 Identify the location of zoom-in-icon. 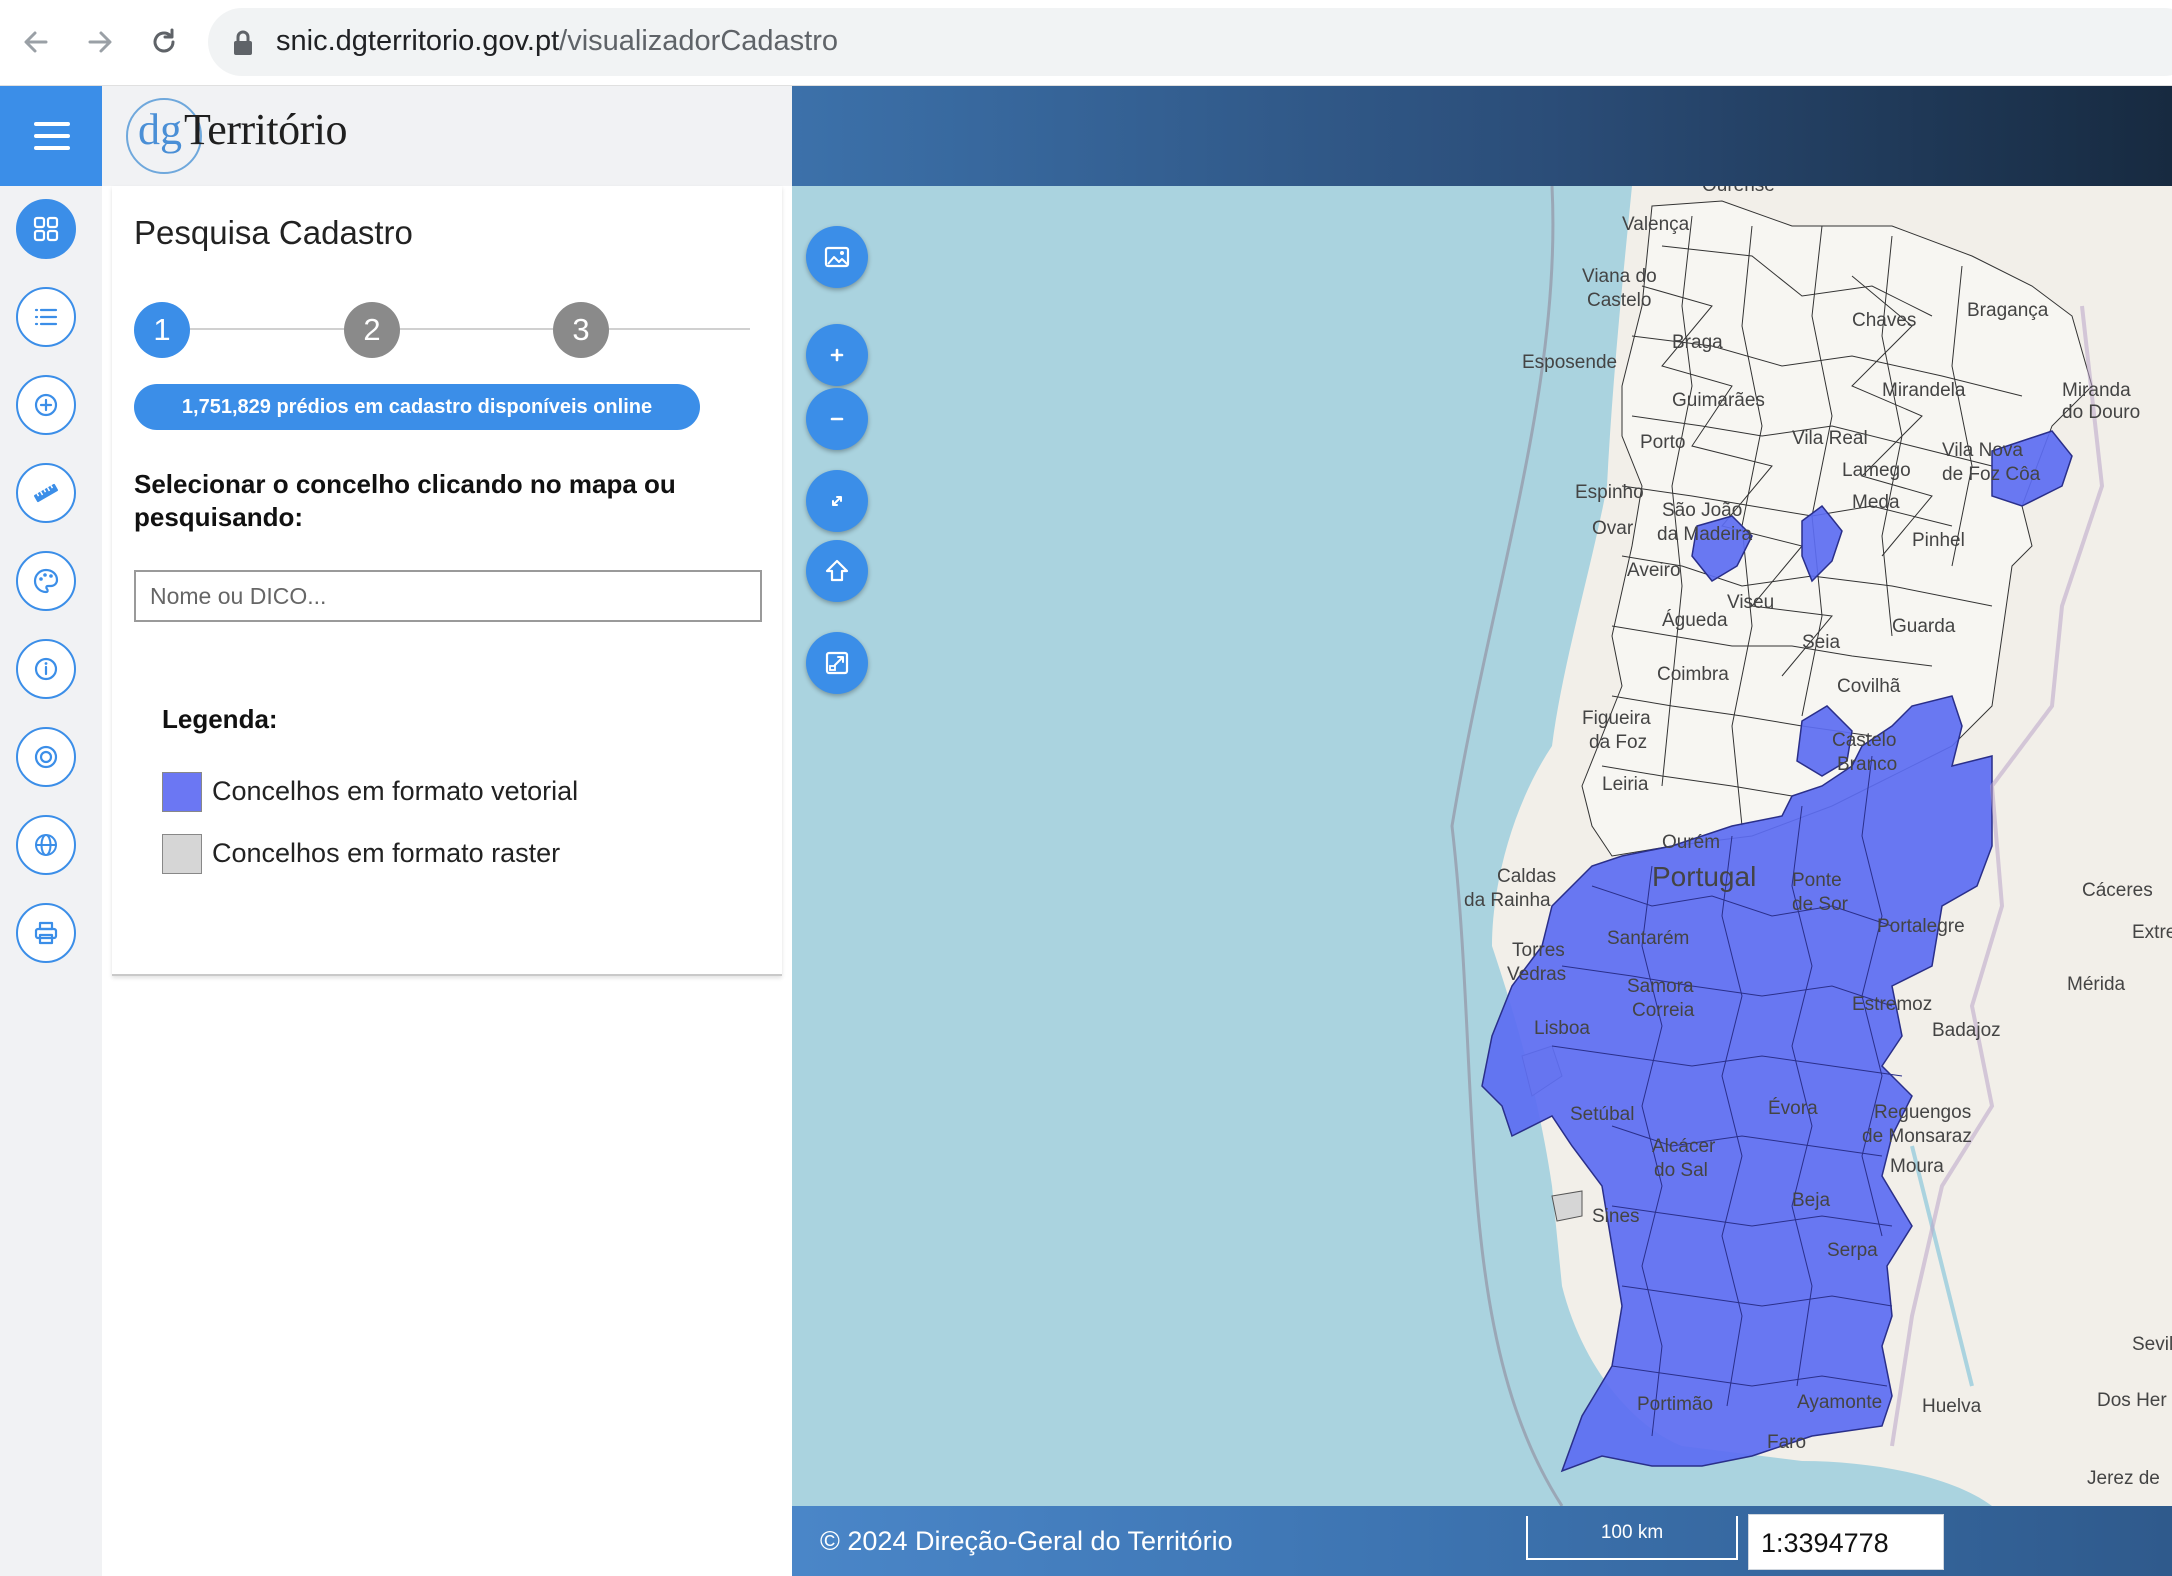
(837, 355).